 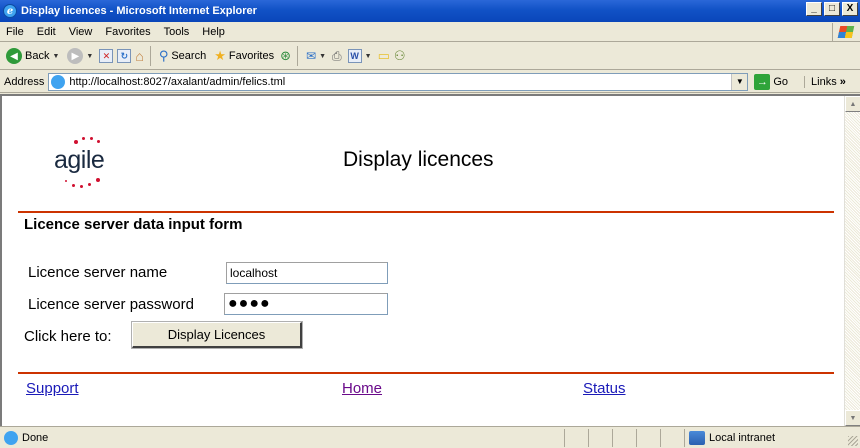 I want to click on forward-arrow-icon: ▶, so click(x=75, y=56).